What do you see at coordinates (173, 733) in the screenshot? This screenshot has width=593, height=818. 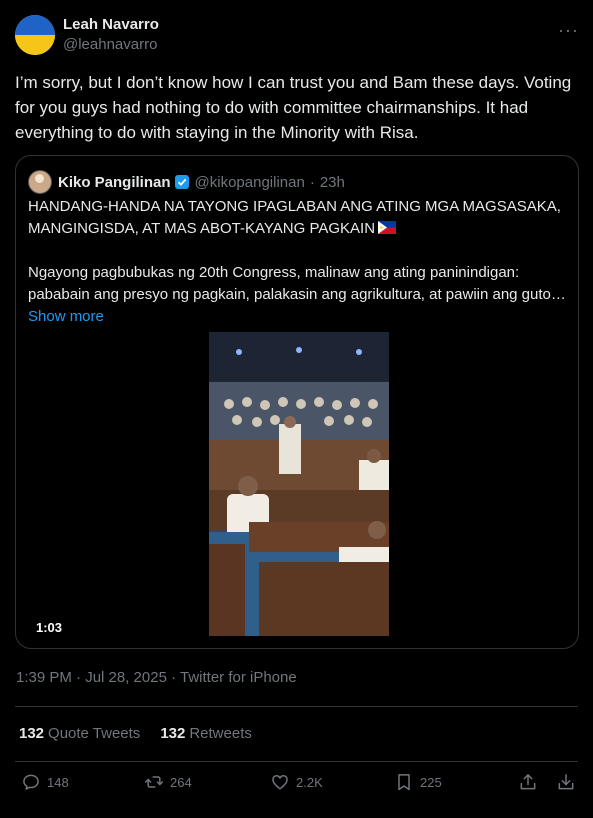 I see `retweet-count: 132` at bounding box center [173, 733].